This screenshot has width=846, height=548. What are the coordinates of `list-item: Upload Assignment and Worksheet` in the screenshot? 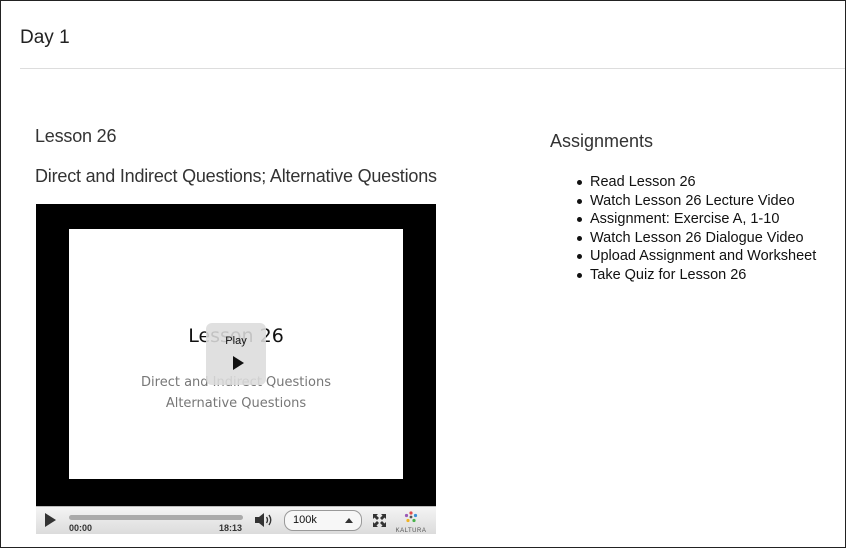 It's located at (696, 256).